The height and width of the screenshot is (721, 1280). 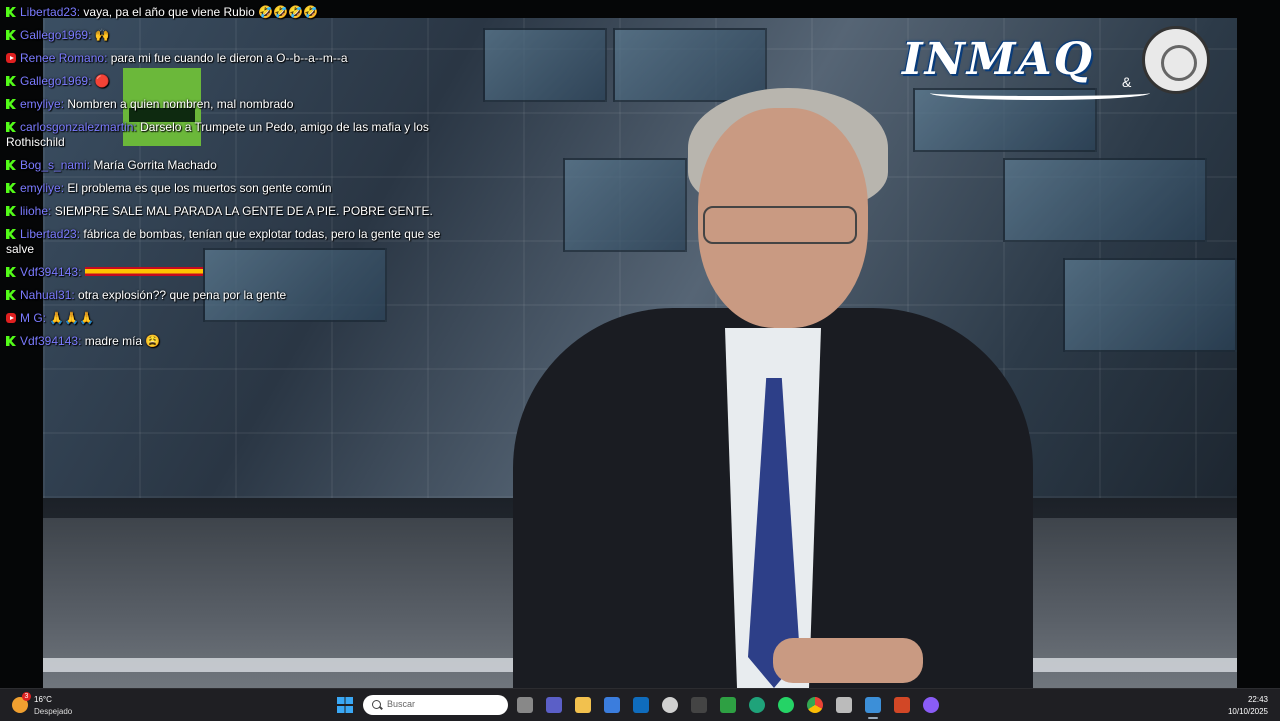 What do you see at coordinates (931, 705) in the screenshot?
I see `cortana-icon` at bounding box center [931, 705].